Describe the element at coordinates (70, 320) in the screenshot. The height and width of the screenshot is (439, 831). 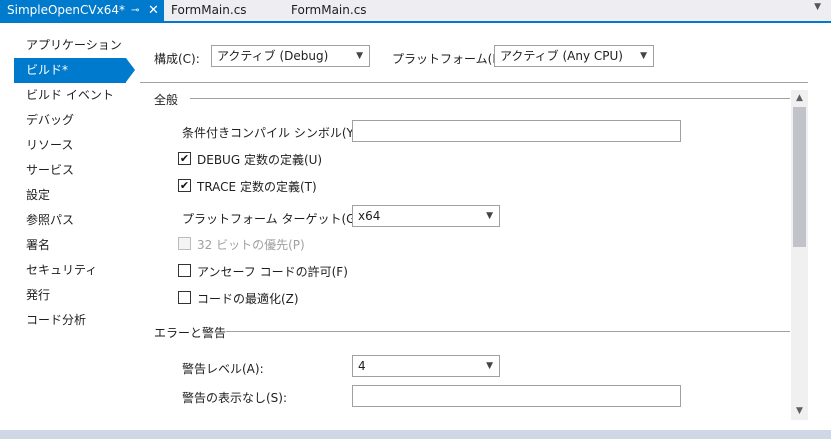
I see `nav-item-code-analysis: コード分析` at that location.